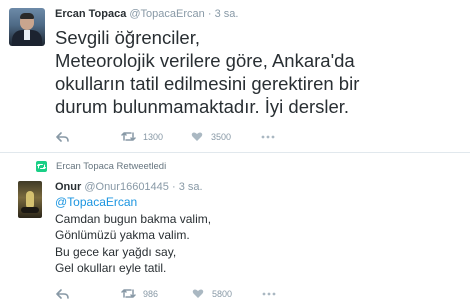 Image resolution: width=470 pixels, height=304 pixels. I want to click on tweet-text-line: durum bulunmamaktadır. İyi dersler., so click(202, 106).